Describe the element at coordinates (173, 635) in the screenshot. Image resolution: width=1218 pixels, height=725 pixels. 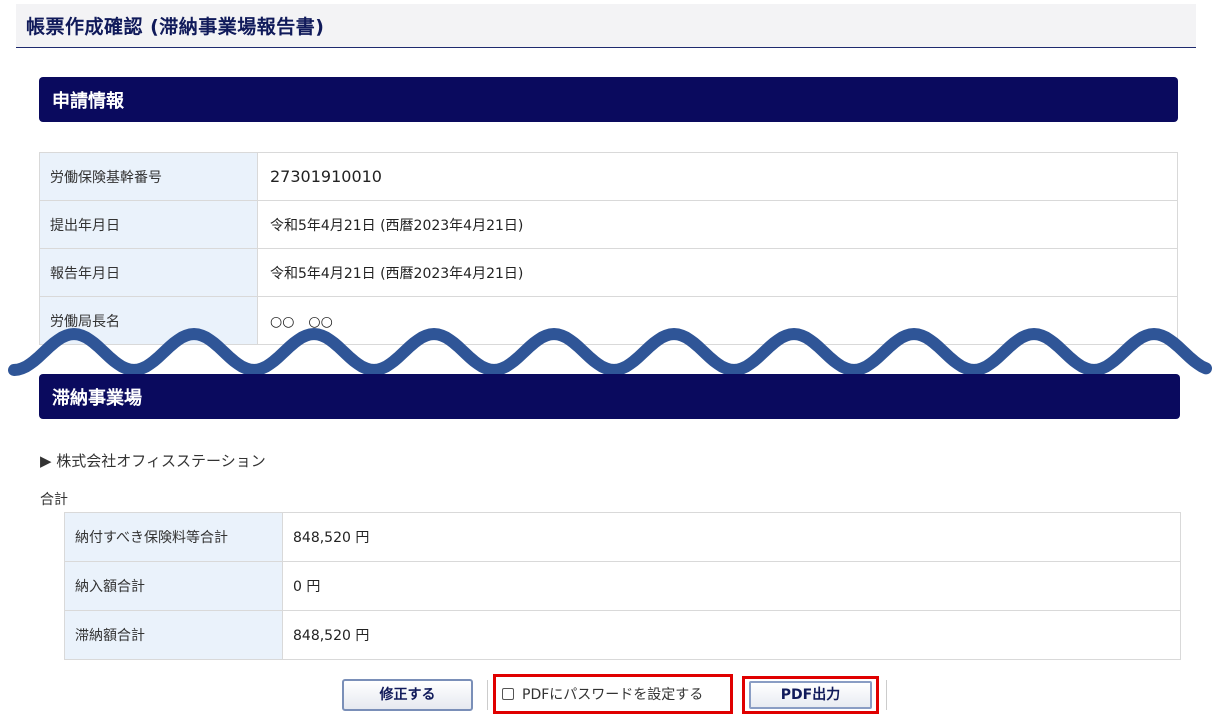
I see `row-label: 滞納額合計` at that location.